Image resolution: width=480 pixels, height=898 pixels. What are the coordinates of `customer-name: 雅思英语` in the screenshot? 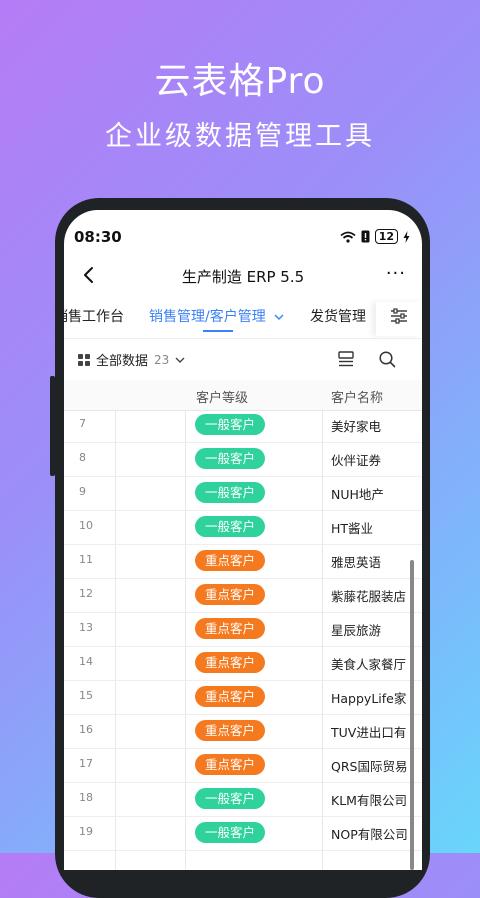 It's located at (356, 562).